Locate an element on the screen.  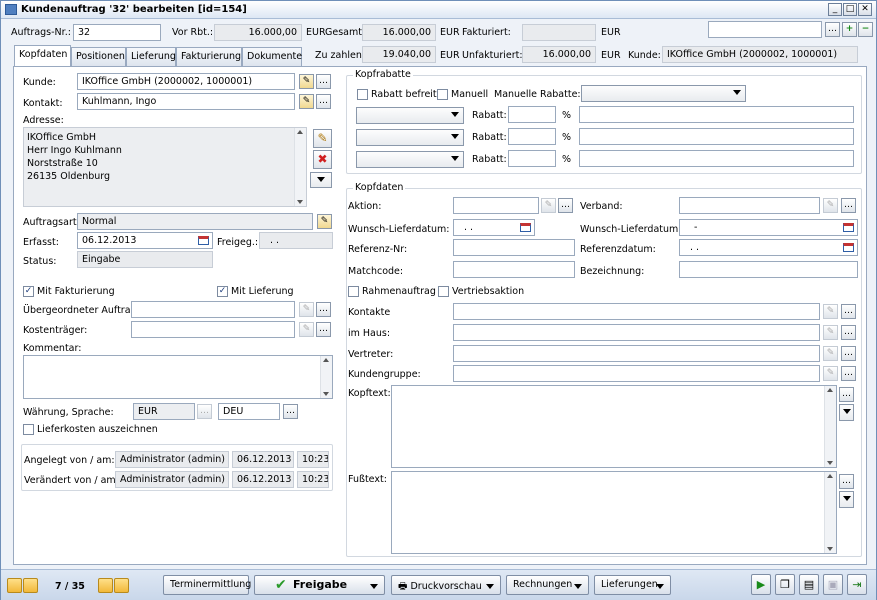
mit-fakturierung-checkbox: ✓ is located at coordinates (28, 291).